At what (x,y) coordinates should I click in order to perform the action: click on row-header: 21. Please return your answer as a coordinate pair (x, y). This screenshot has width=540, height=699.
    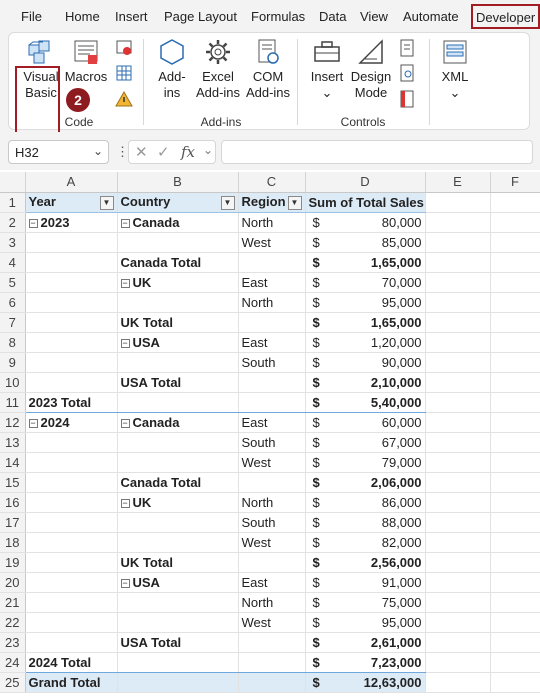
    Looking at the image, I should click on (13, 602).